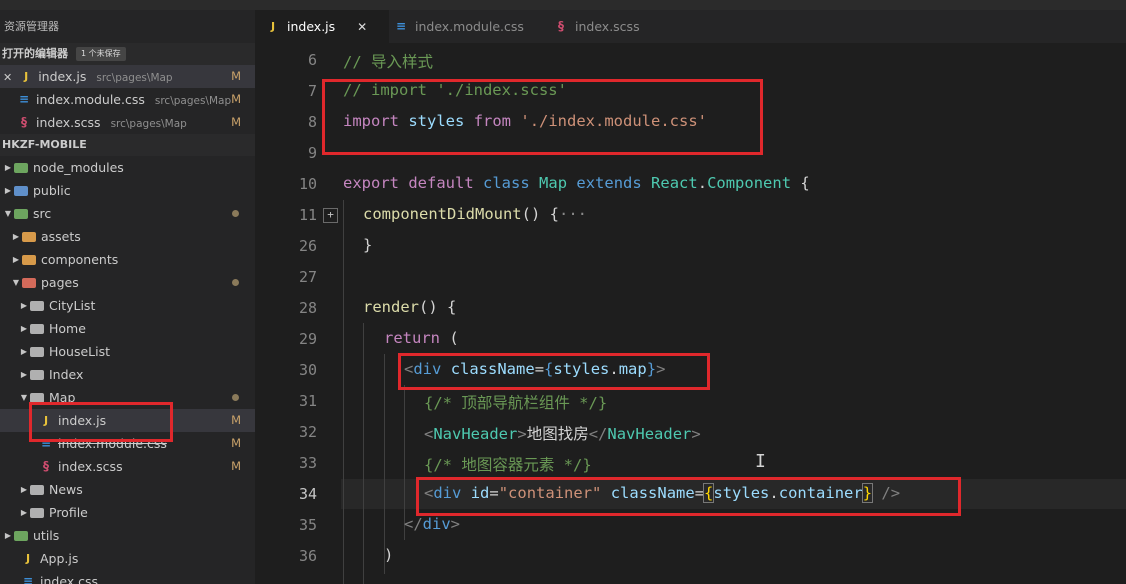  Describe the element at coordinates (311, 26) in the screenshot. I see `tab-label: index.js` at that location.